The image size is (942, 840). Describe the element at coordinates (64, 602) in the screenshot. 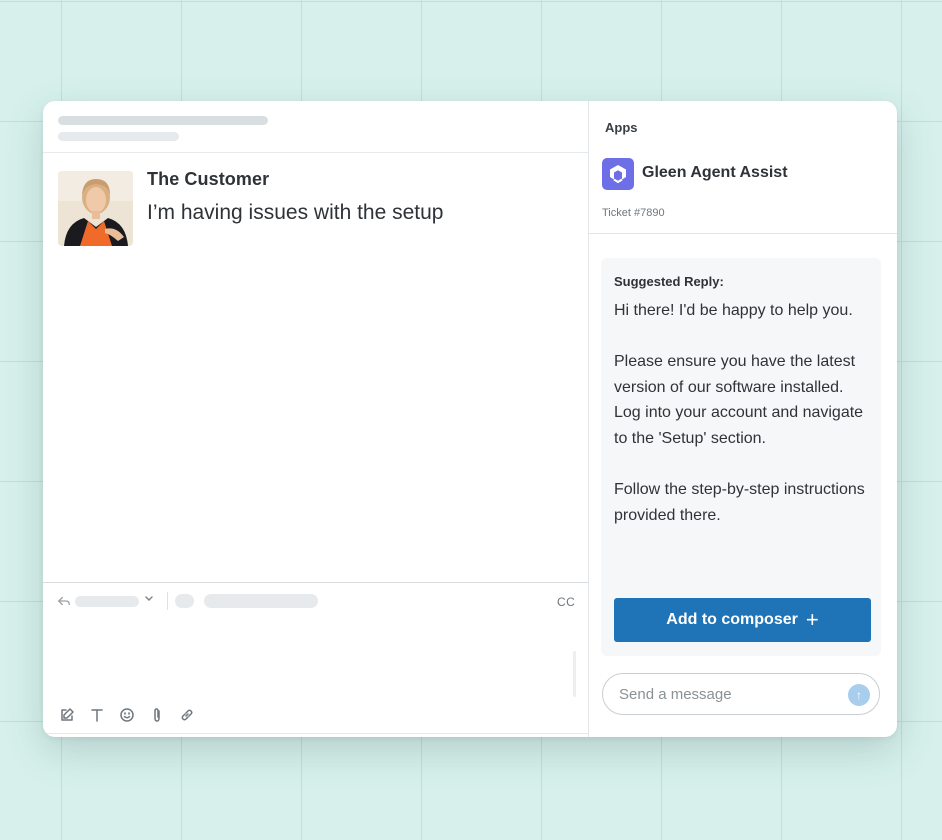

I see `reply-arrow-icon` at that location.